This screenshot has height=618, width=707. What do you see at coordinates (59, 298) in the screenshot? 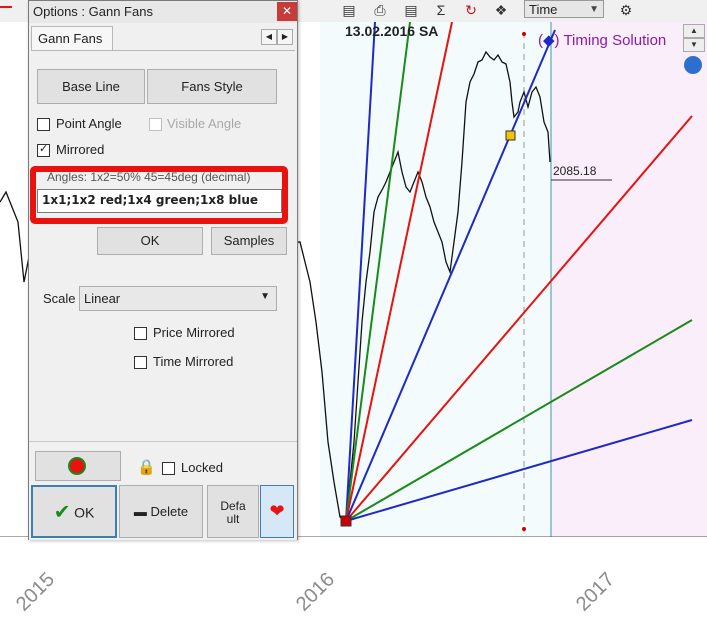
I see `scale-label: Scale` at bounding box center [59, 298].